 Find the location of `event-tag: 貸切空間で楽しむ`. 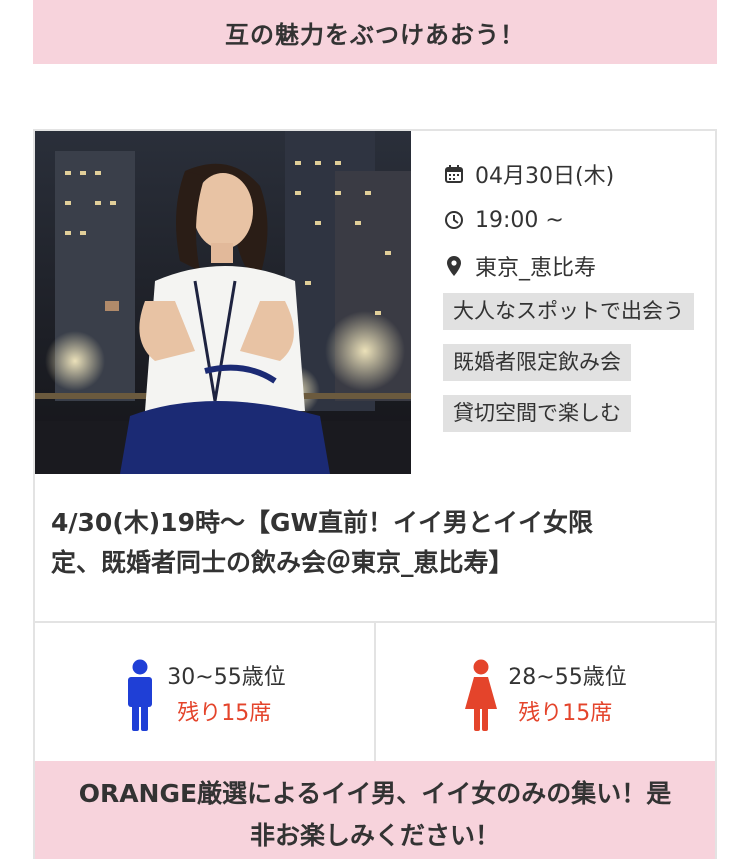

event-tag: 貸切空間で楽しむ is located at coordinates (537, 413).